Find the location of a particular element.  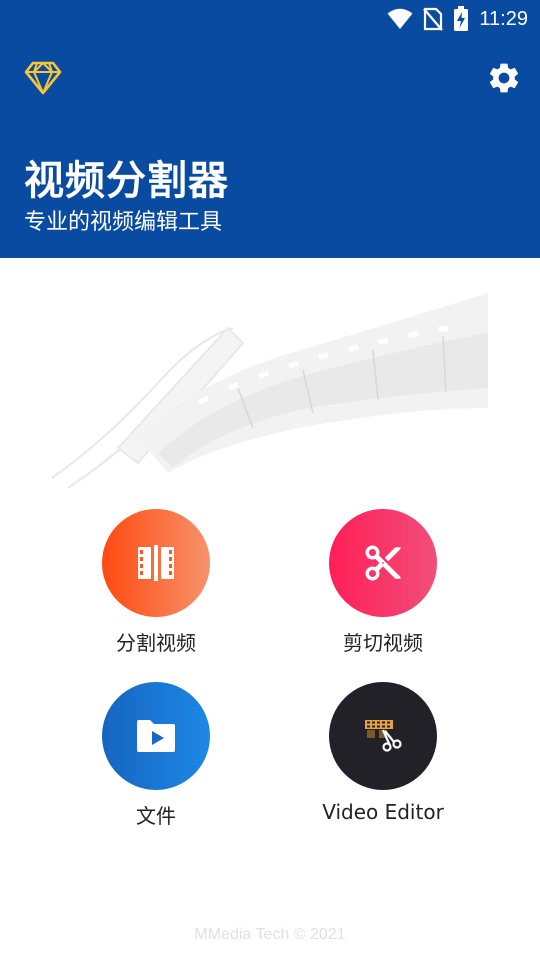

cut-video-label: 剪切视频 is located at coordinates (383, 643).